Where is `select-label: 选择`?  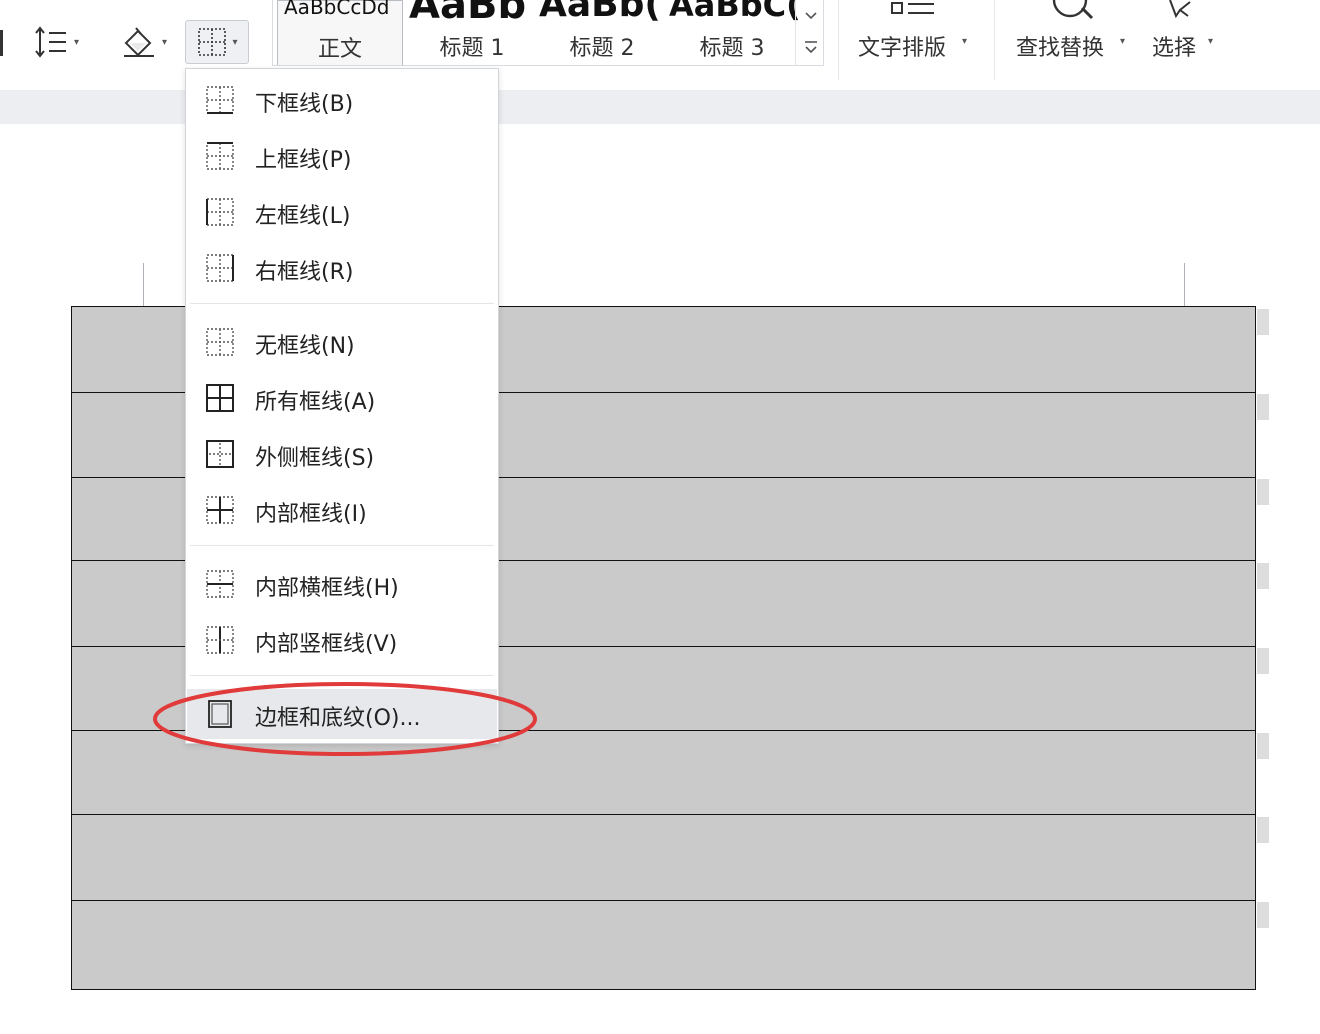 select-label: 选择 is located at coordinates (1174, 48).